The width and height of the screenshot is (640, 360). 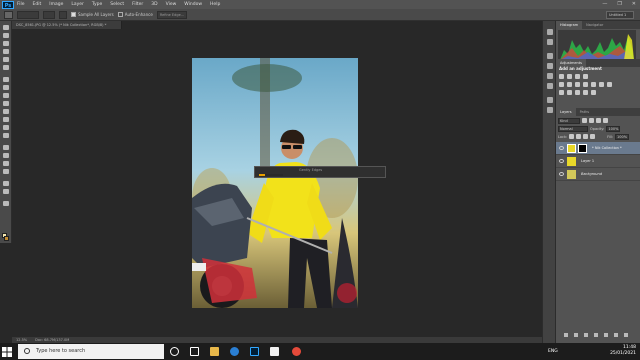 What do you see at coordinates (561, 76) in the screenshot?
I see `brightness-contrast-icon` at bounding box center [561, 76].